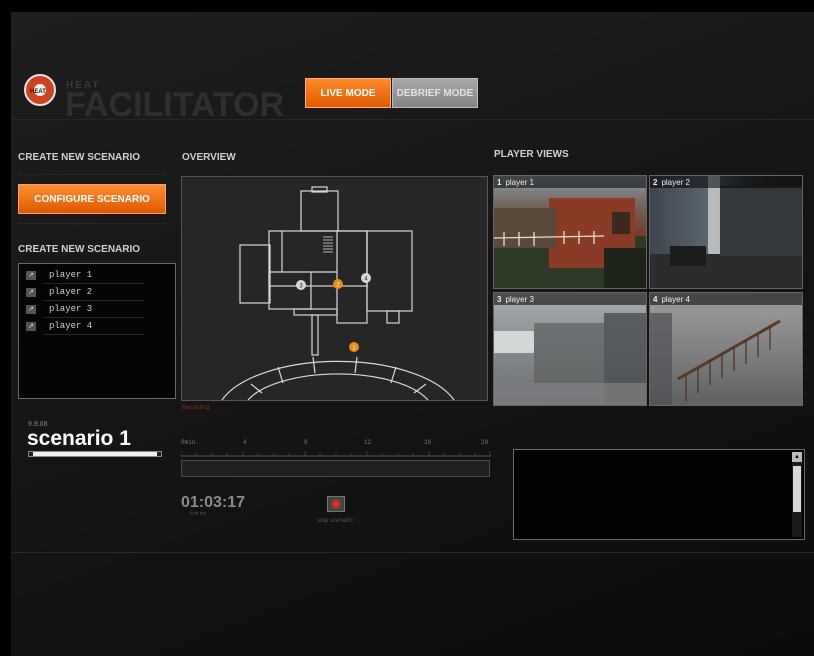 The height and width of the screenshot is (656, 814). What do you see at coordinates (366, 278) in the screenshot?
I see `map-marker: 4` at bounding box center [366, 278].